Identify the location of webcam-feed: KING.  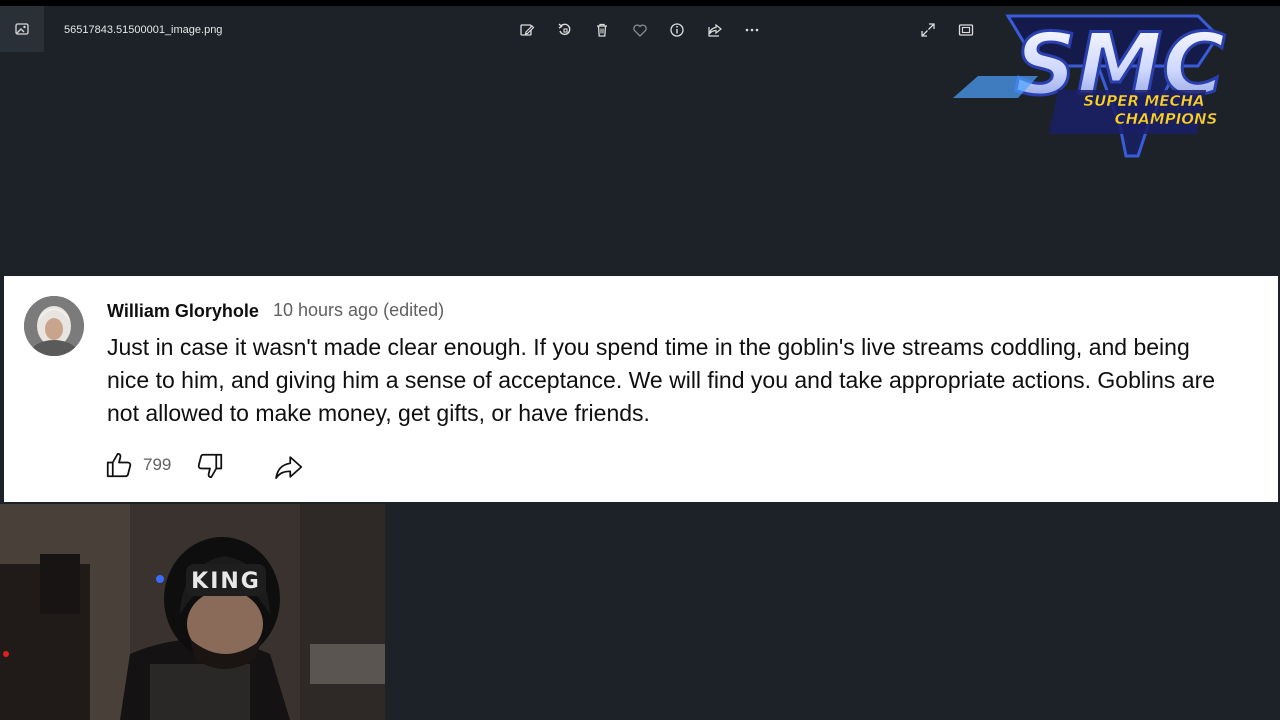
(192, 612).